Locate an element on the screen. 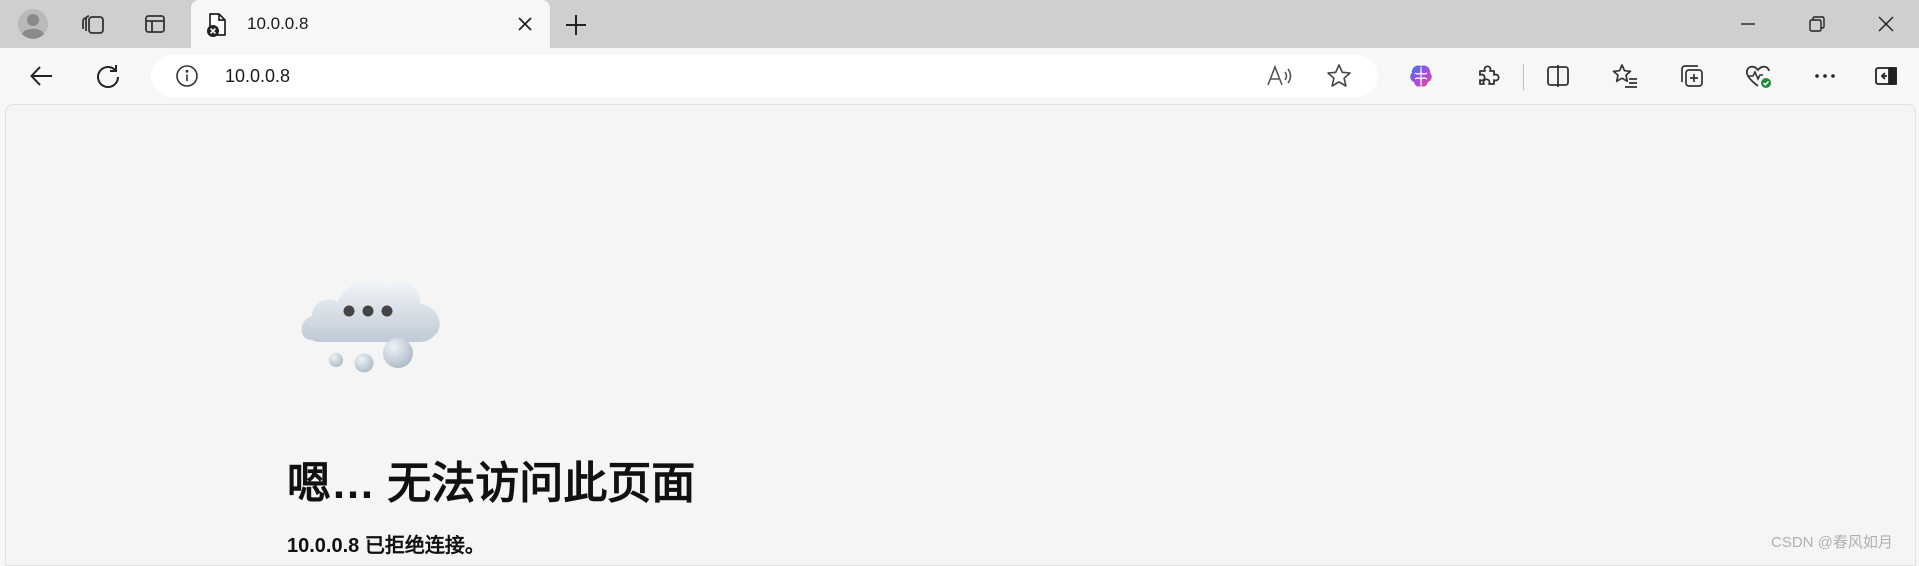 This screenshot has width=1919, height=566. puzzle-icon is located at coordinates (1489, 75).